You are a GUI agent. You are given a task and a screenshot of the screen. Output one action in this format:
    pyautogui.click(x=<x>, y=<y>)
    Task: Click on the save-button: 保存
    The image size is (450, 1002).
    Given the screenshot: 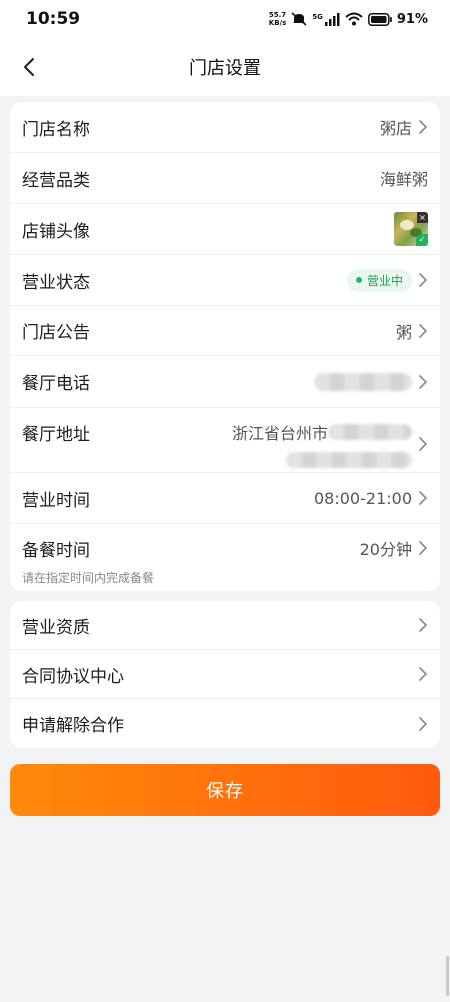 What is the action you would take?
    pyautogui.click(x=225, y=790)
    